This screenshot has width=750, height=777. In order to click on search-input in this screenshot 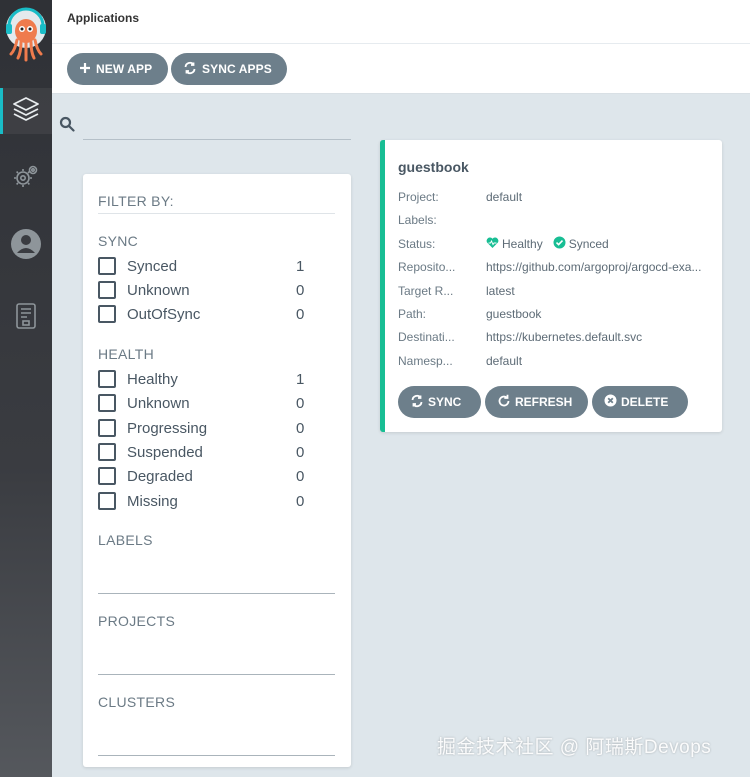, I will do `click(217, 125)`.